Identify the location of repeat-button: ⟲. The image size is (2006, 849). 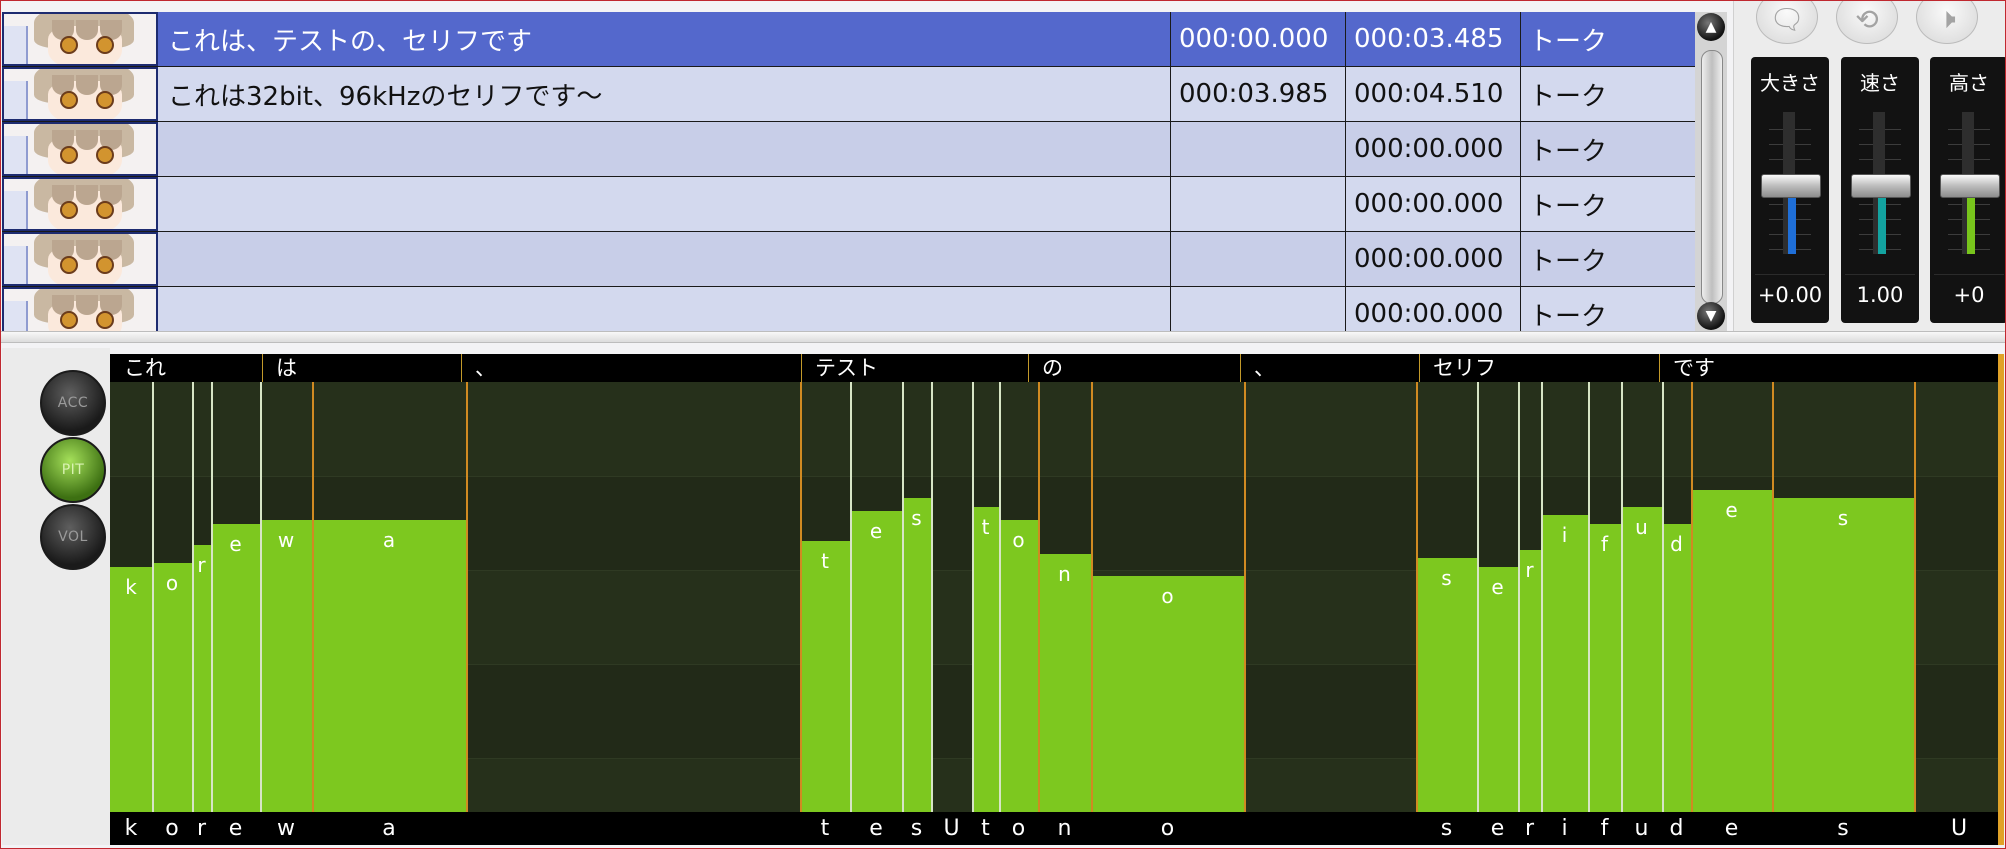
(1867, 22).